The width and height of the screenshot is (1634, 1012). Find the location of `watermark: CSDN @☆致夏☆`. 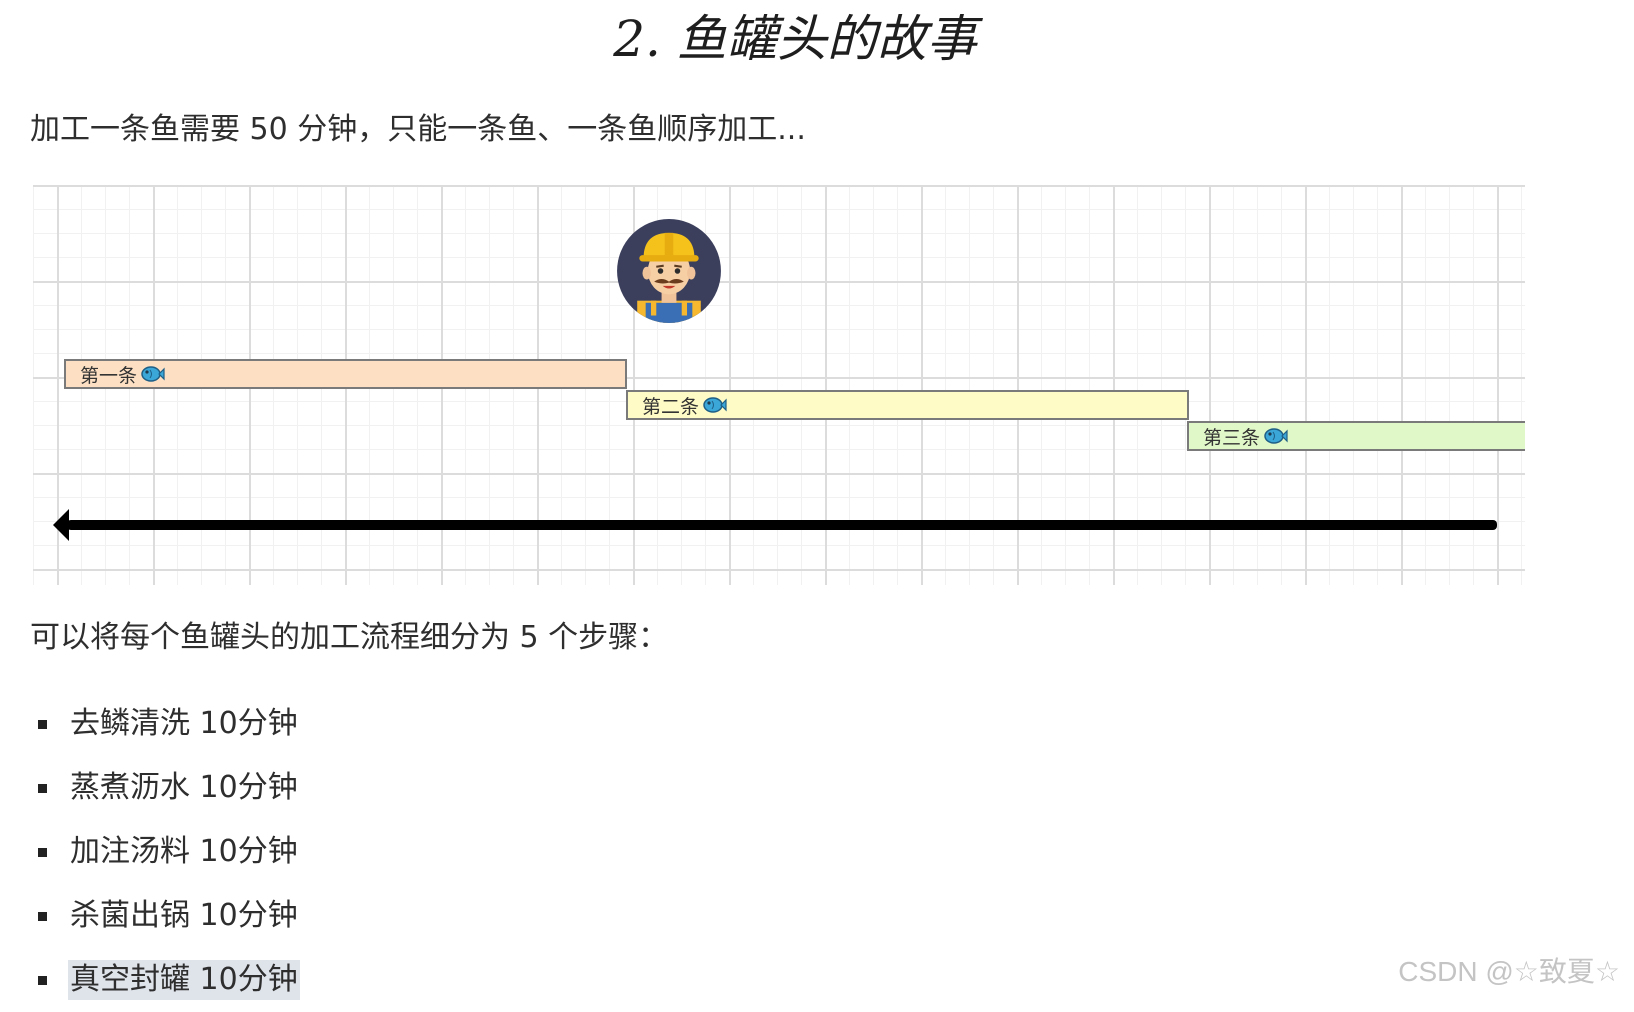

watermark: CSDN @☆致夏☆ is located at coordinates (1509, 971).